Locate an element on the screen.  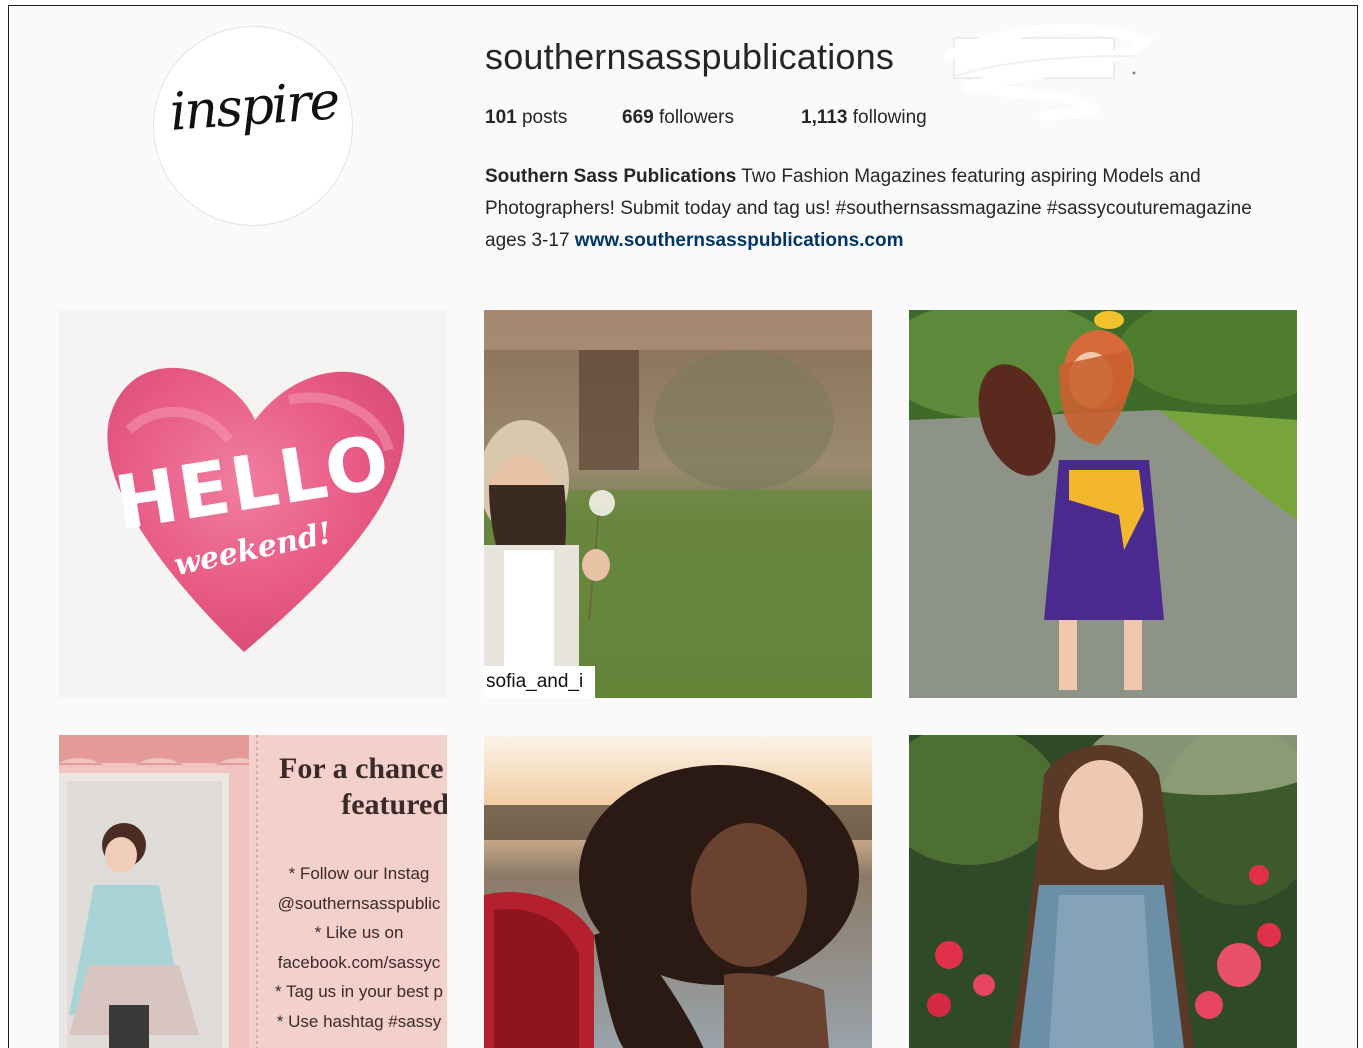
redaction-scribble is located at coordinates (1049, 72).